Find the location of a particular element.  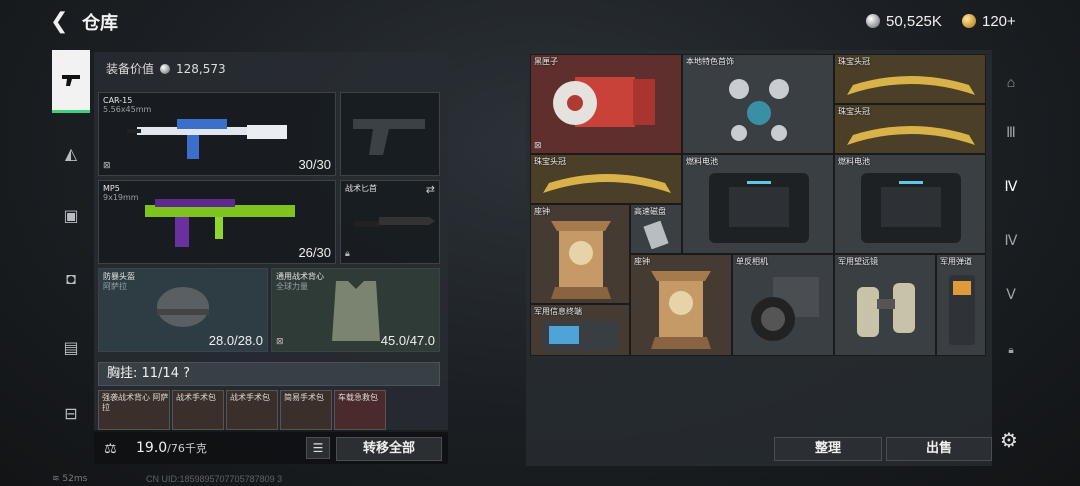

list-view-button: ☰ is located at coordinates (318, 448).